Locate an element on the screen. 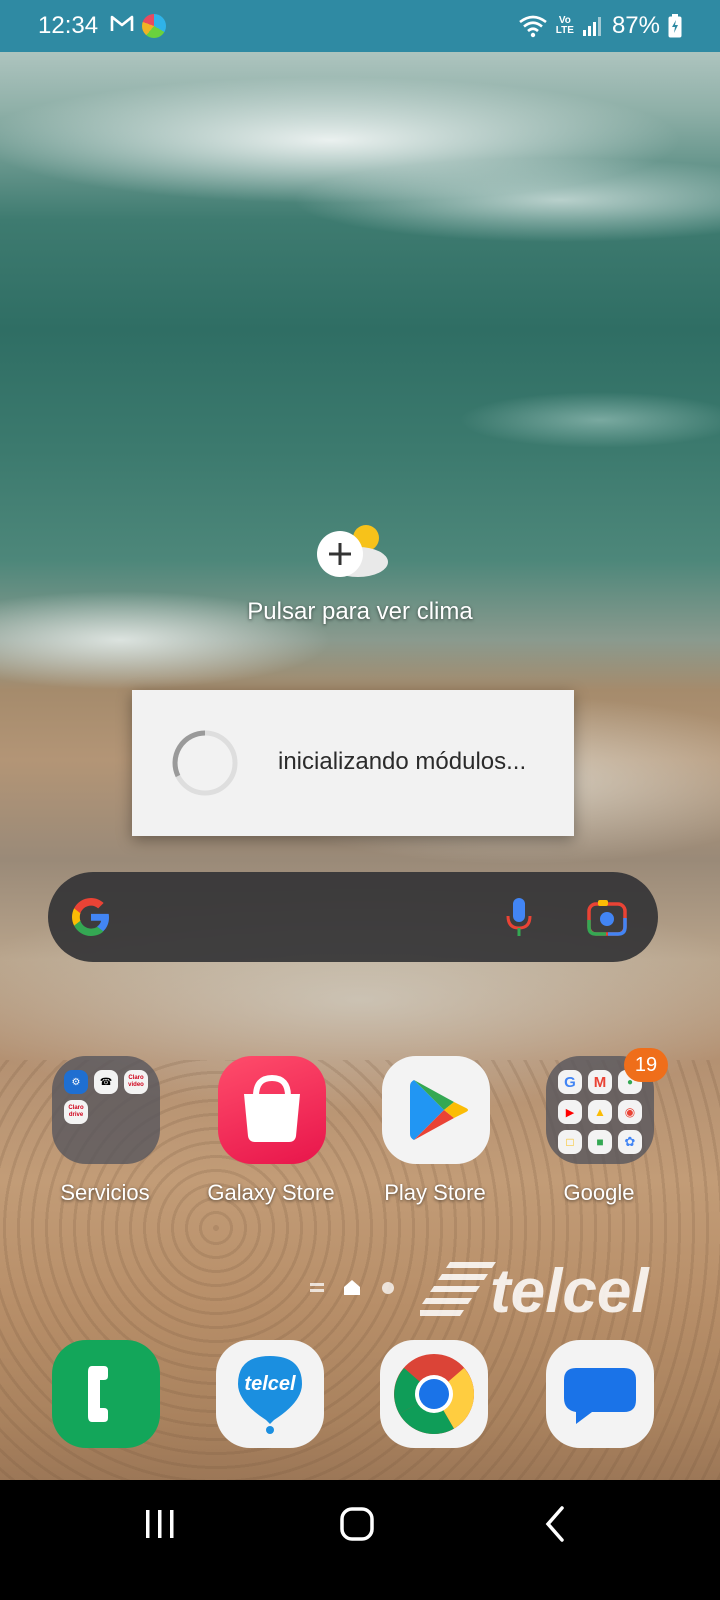 The height and width of the screenshot is (1600, 720). volte-icon: Vo LTE is located at coordinates (565, 26).